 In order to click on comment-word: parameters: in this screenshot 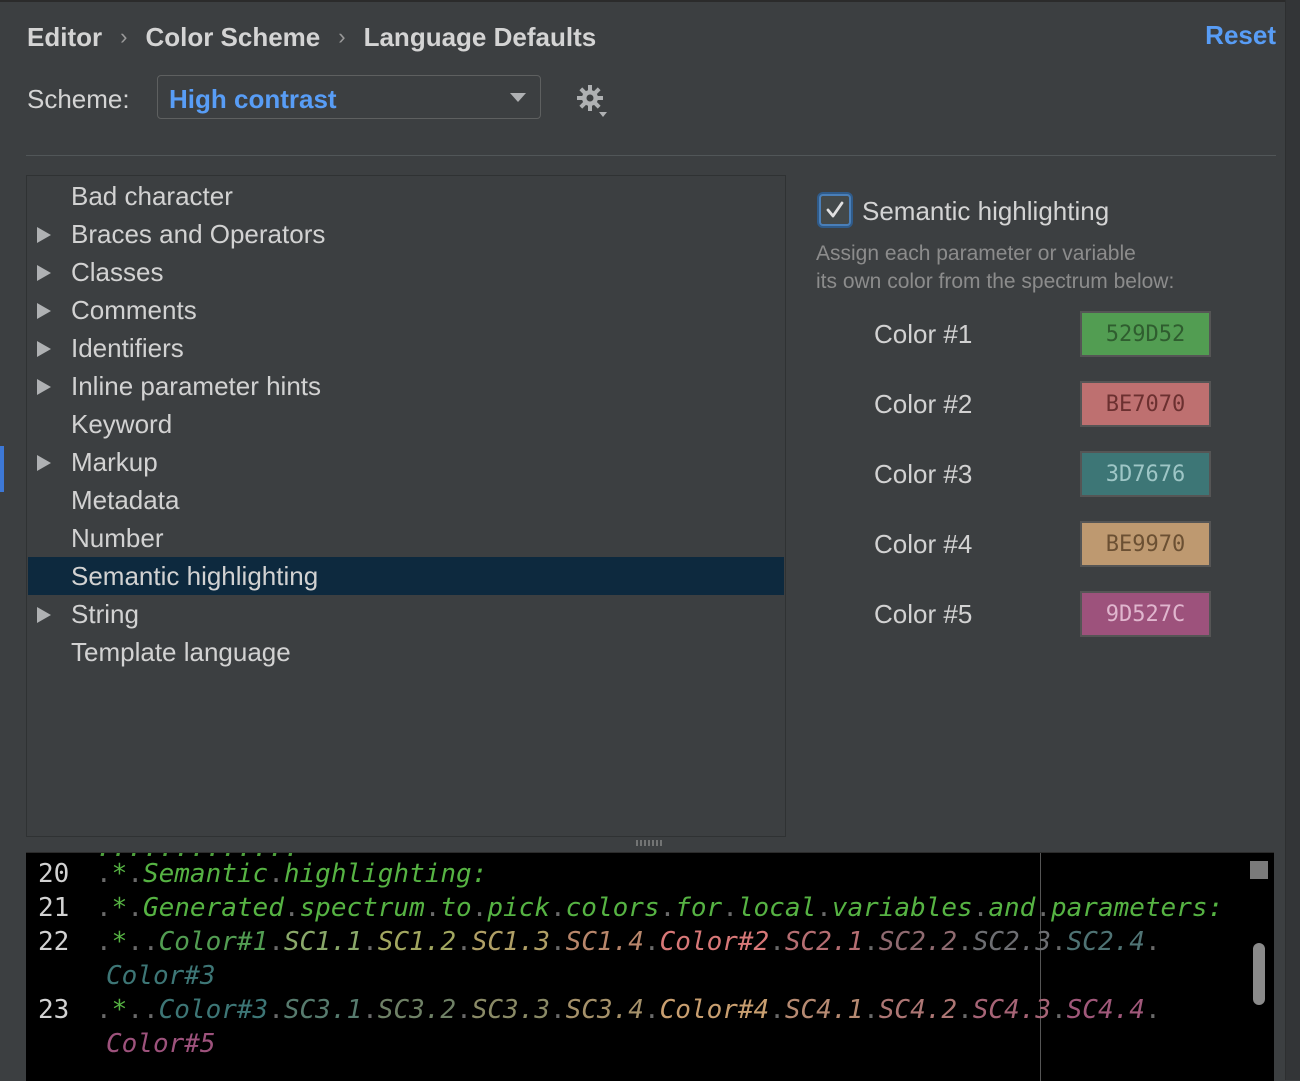, I will do `click(1137, 908)`.